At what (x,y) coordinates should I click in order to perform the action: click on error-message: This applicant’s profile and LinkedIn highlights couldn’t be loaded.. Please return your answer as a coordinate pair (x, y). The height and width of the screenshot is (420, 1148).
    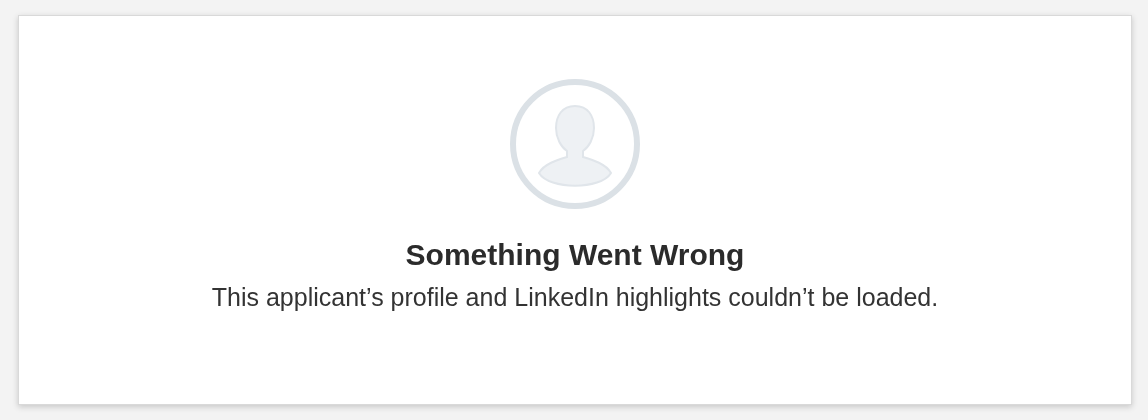
    Looking at the image, I should click on (575, 297).